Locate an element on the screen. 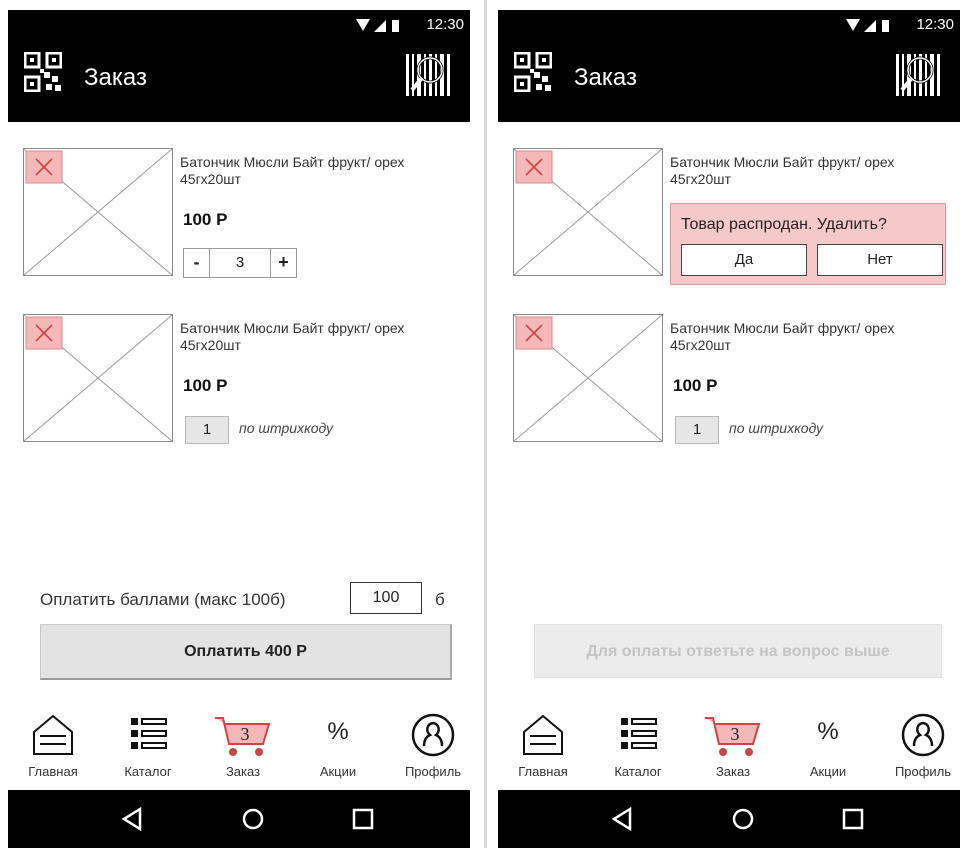 The image size is (968, 848). quantity-value: 3 is located at coordinates (240, 263).